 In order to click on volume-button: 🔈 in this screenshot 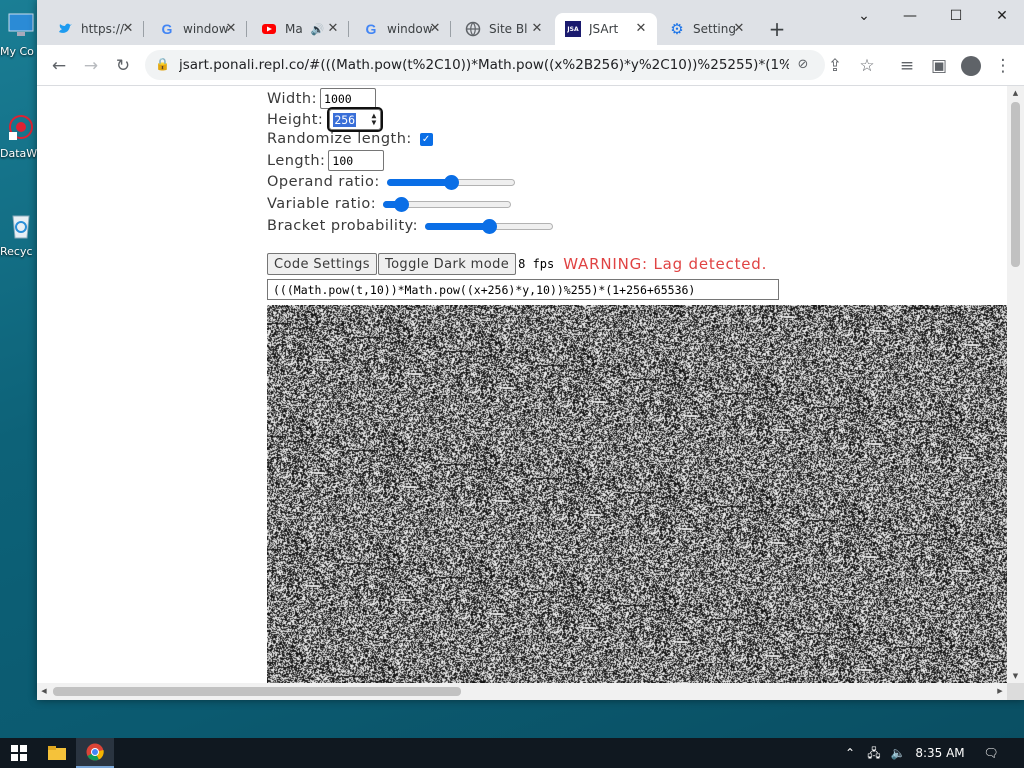, I will do `click(898, 753)`.